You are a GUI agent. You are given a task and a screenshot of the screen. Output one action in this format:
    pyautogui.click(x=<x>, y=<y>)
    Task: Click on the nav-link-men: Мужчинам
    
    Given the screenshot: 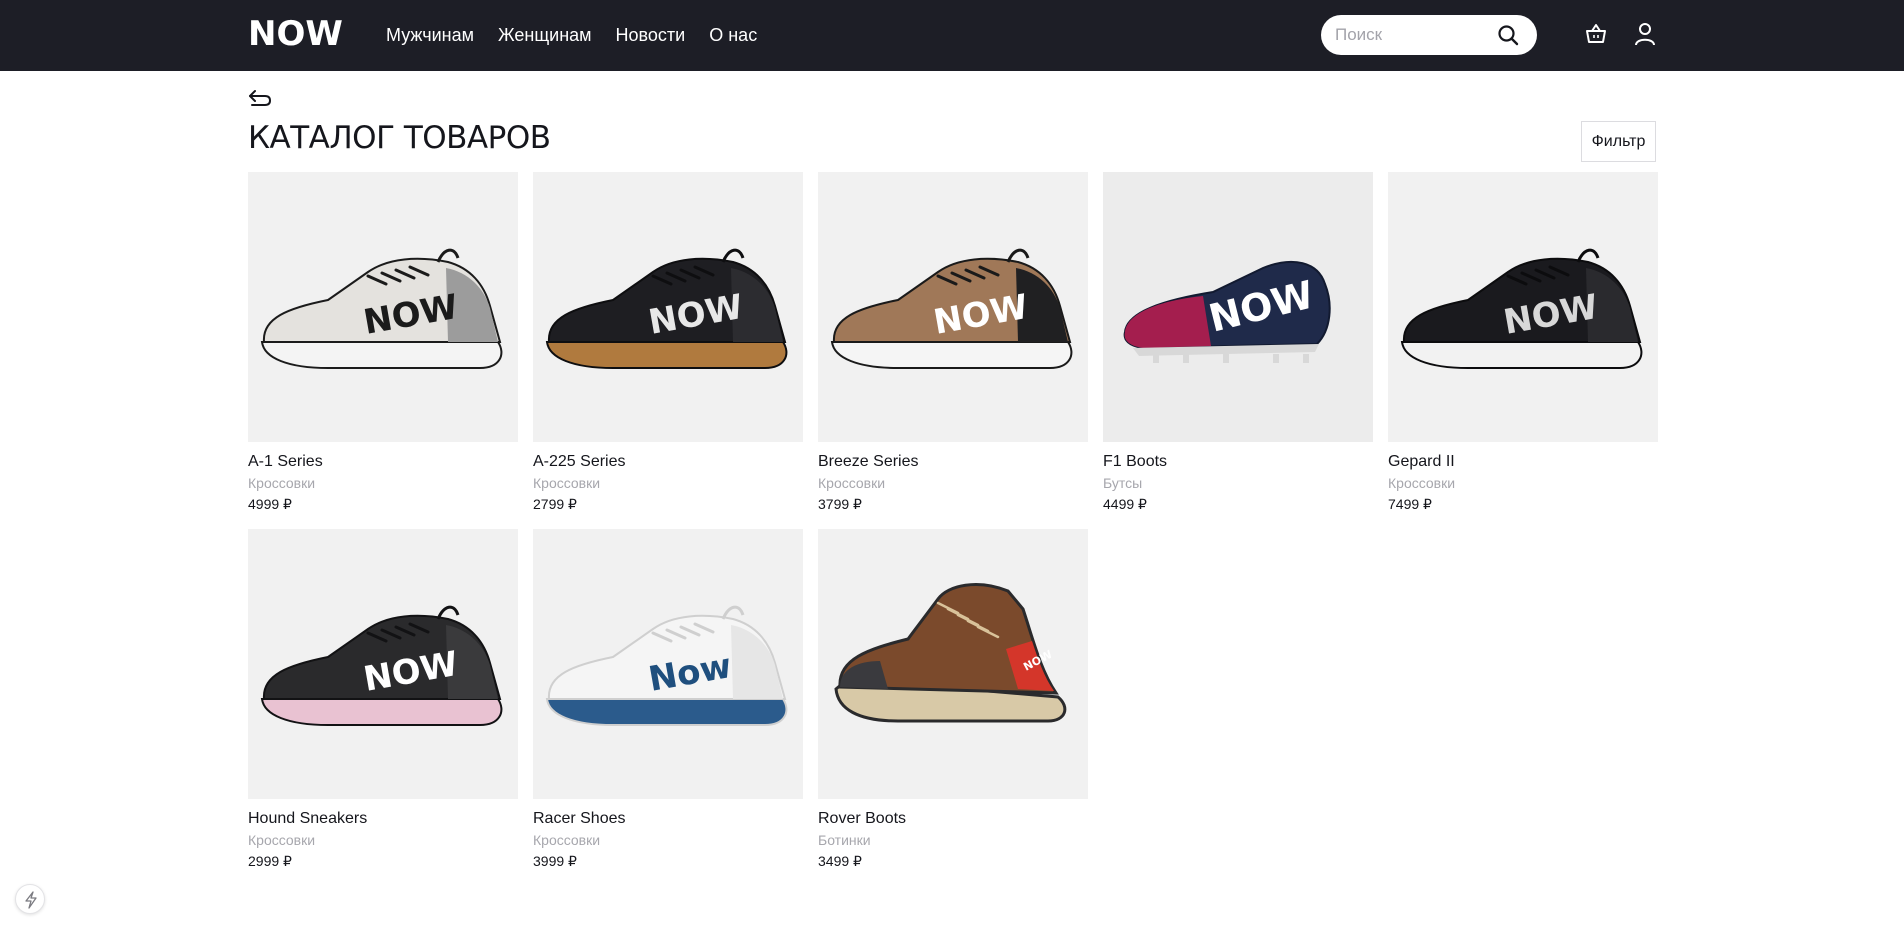 What is the action you would take?
    pyautogui.click(x=430, y=35)
    